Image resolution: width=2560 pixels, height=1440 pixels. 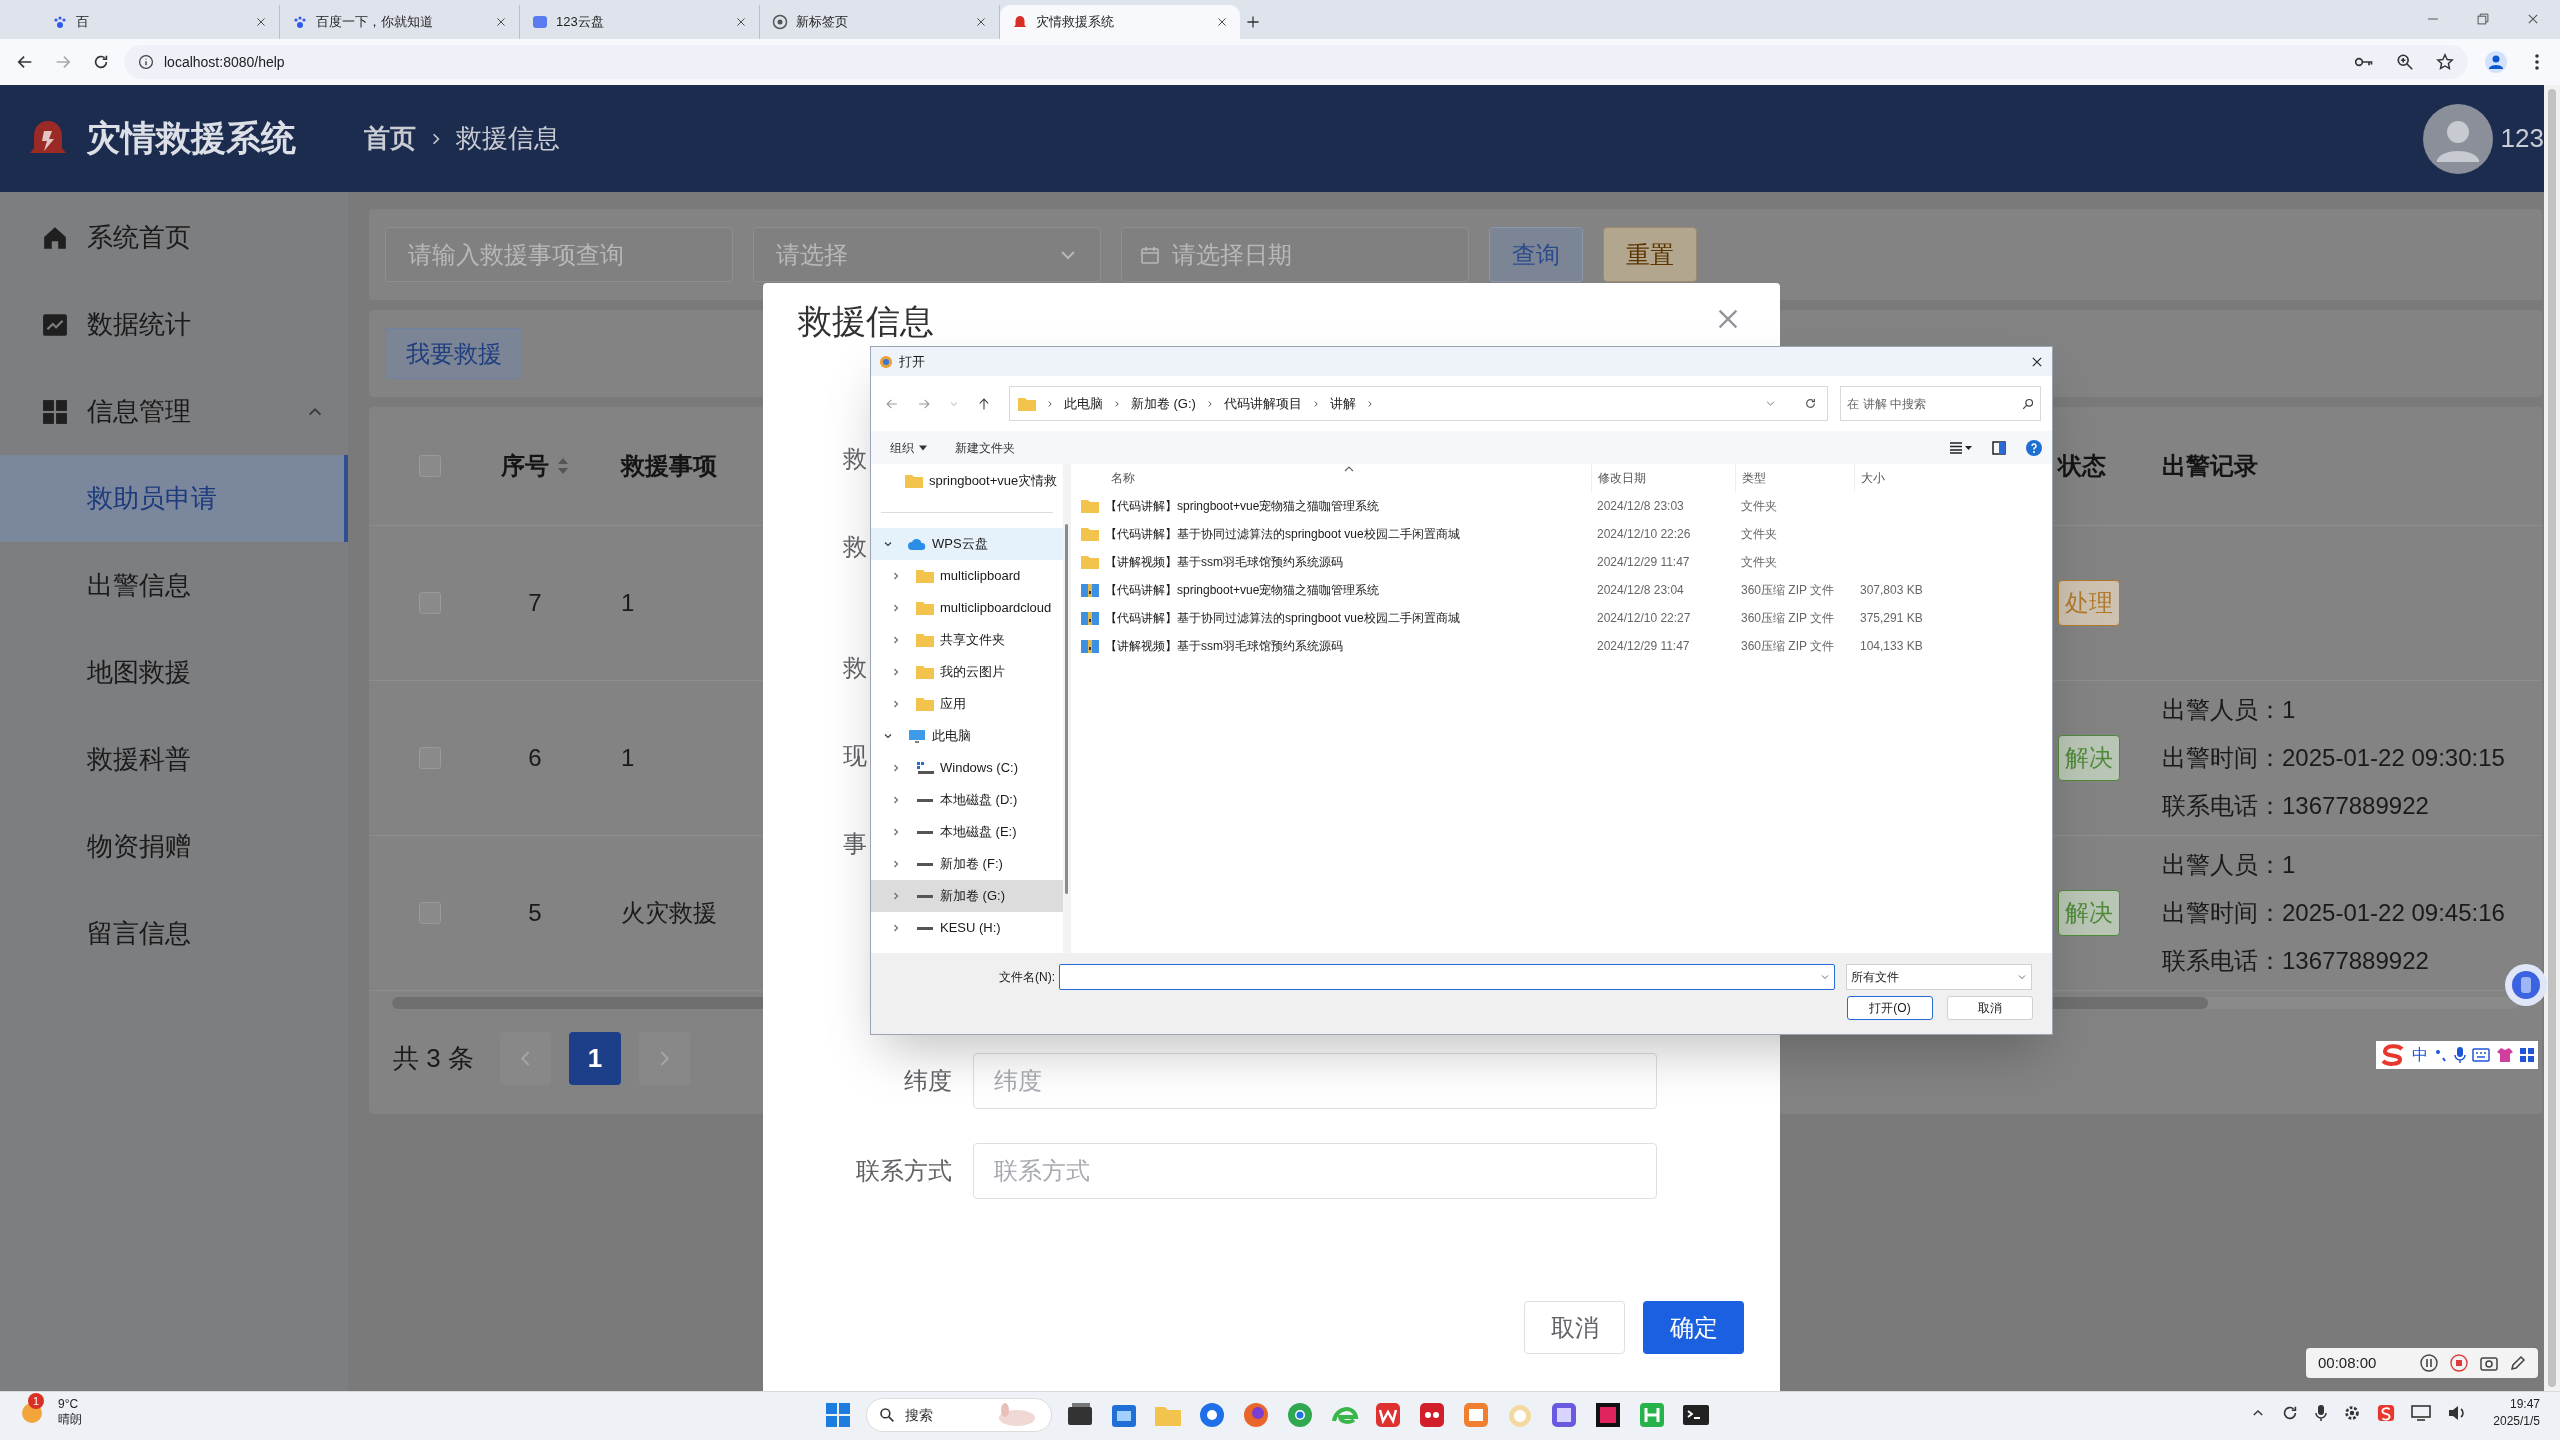 What do you see at coordinates (2537, 62) in the screenshot?
I see `menu-icon` at bounding box center [2537, 62].